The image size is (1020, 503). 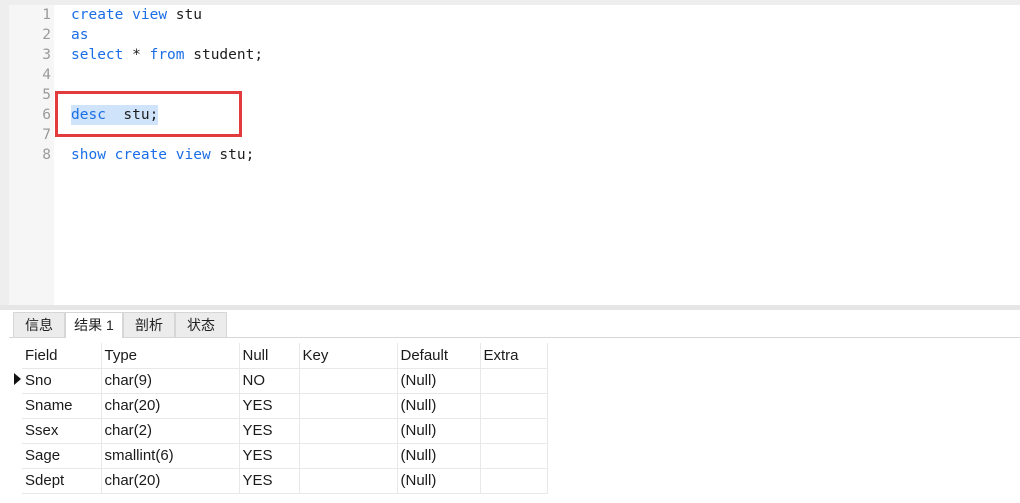 I want to click on sql-token: stu, so click(x=184, y=15).